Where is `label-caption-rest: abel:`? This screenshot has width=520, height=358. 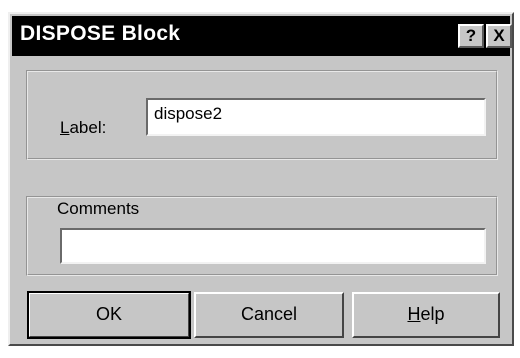
label-caption-rest: abel: is located at coordinates (88, 127).